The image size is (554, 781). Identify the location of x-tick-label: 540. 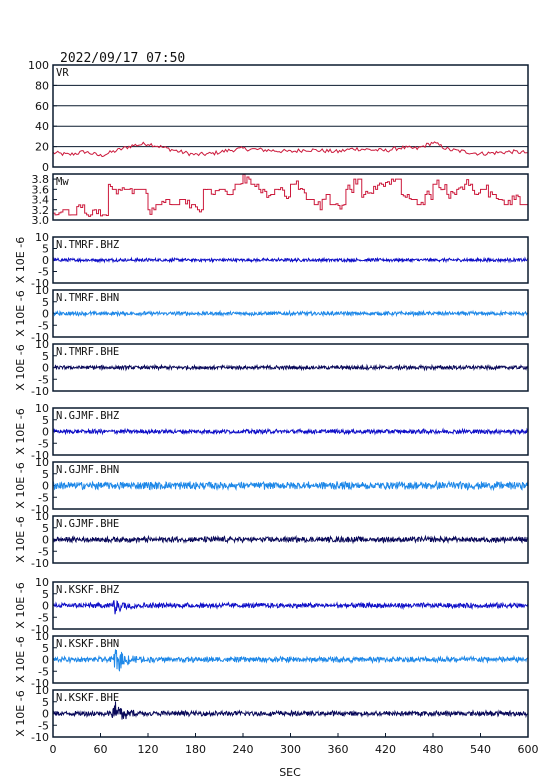
(480, 749).